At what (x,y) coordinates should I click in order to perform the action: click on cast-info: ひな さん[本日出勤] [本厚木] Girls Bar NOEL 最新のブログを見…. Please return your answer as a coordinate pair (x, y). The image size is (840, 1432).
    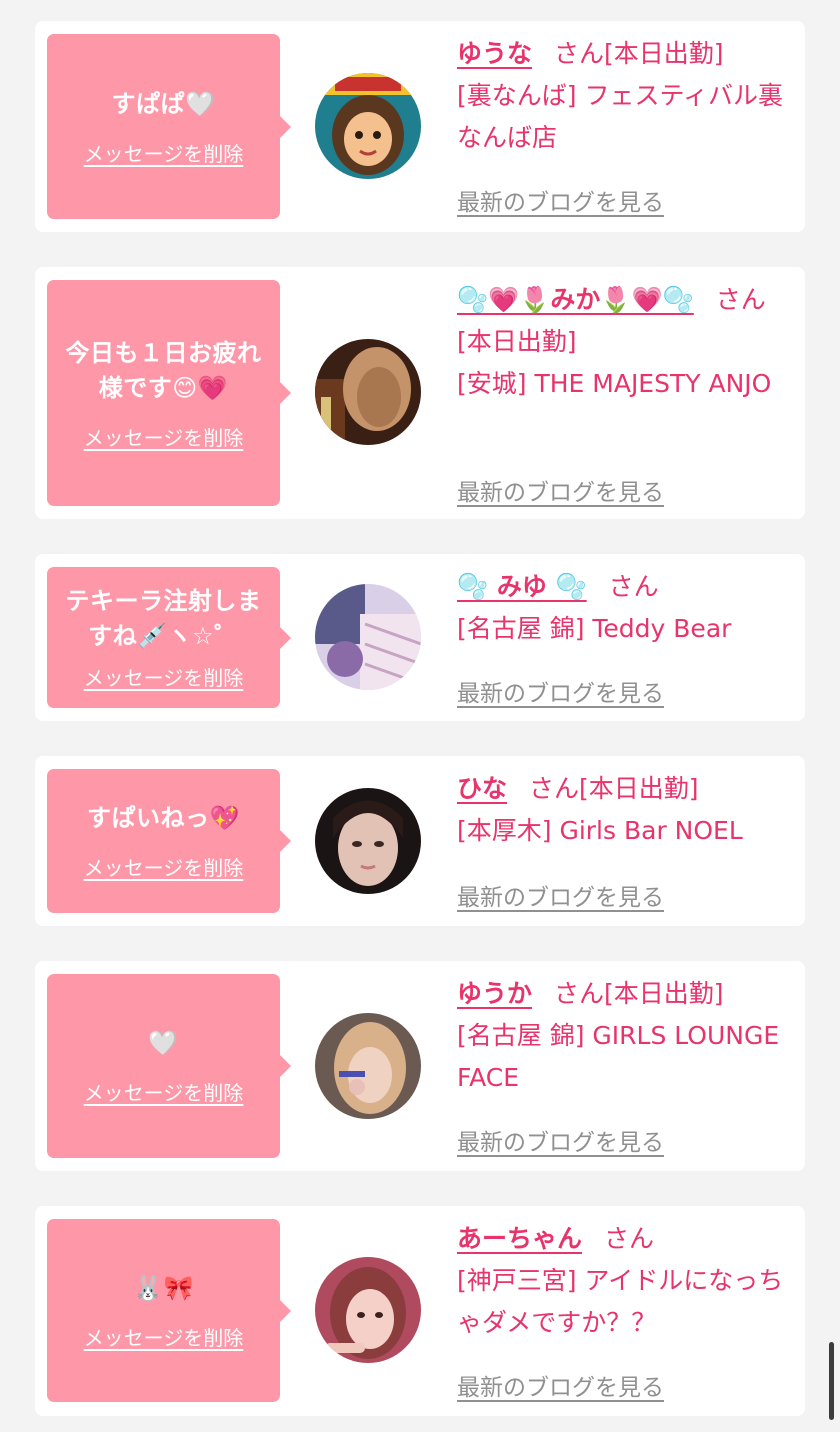
    Looking at the image, I should click on (627, 843).